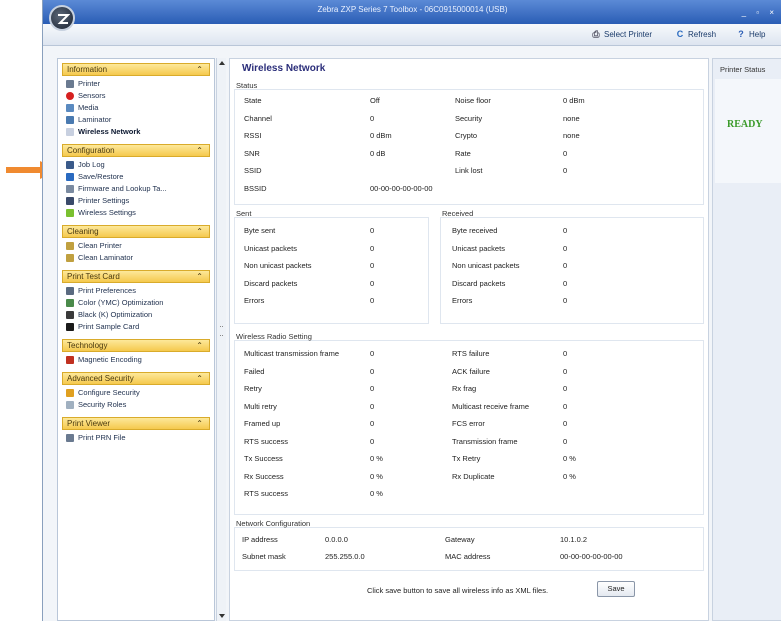  I want to click on media-icon, so click(70, 108).